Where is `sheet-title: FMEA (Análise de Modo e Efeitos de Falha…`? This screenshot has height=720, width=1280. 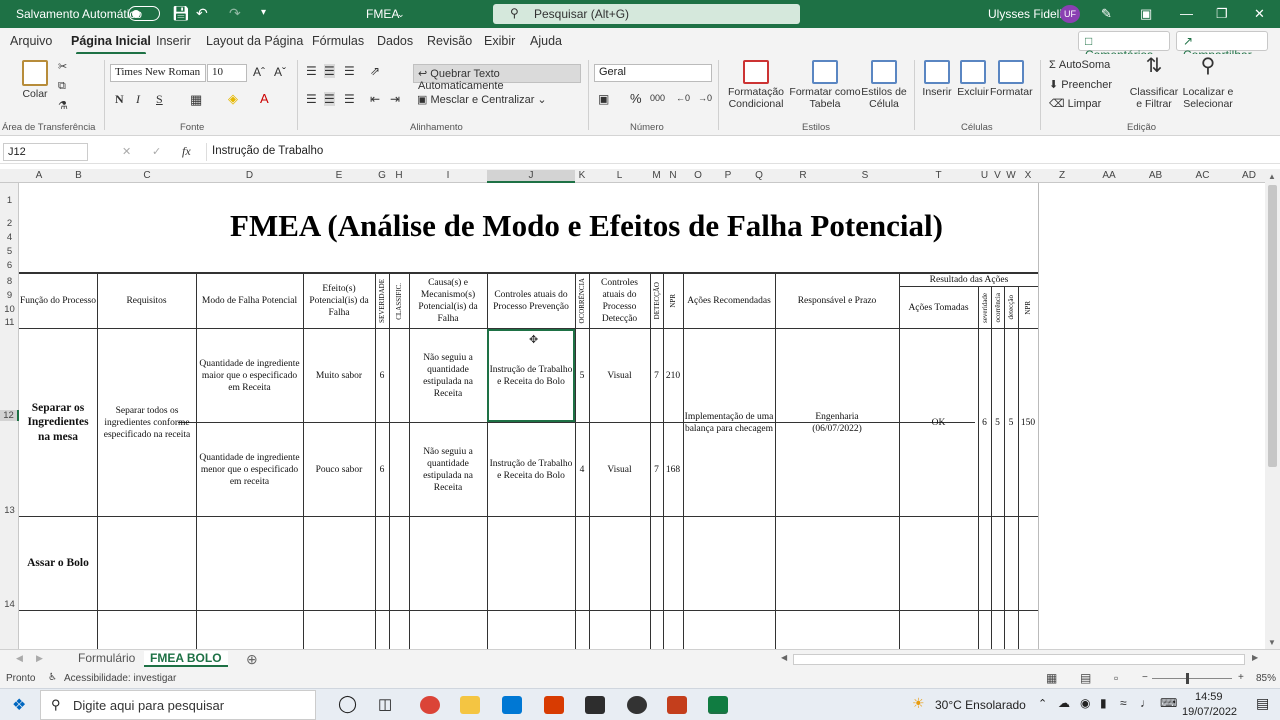 sheet-title: FMEA (Análise de Modo e Efeitos de Falha… is located at coordinates (586, 226).